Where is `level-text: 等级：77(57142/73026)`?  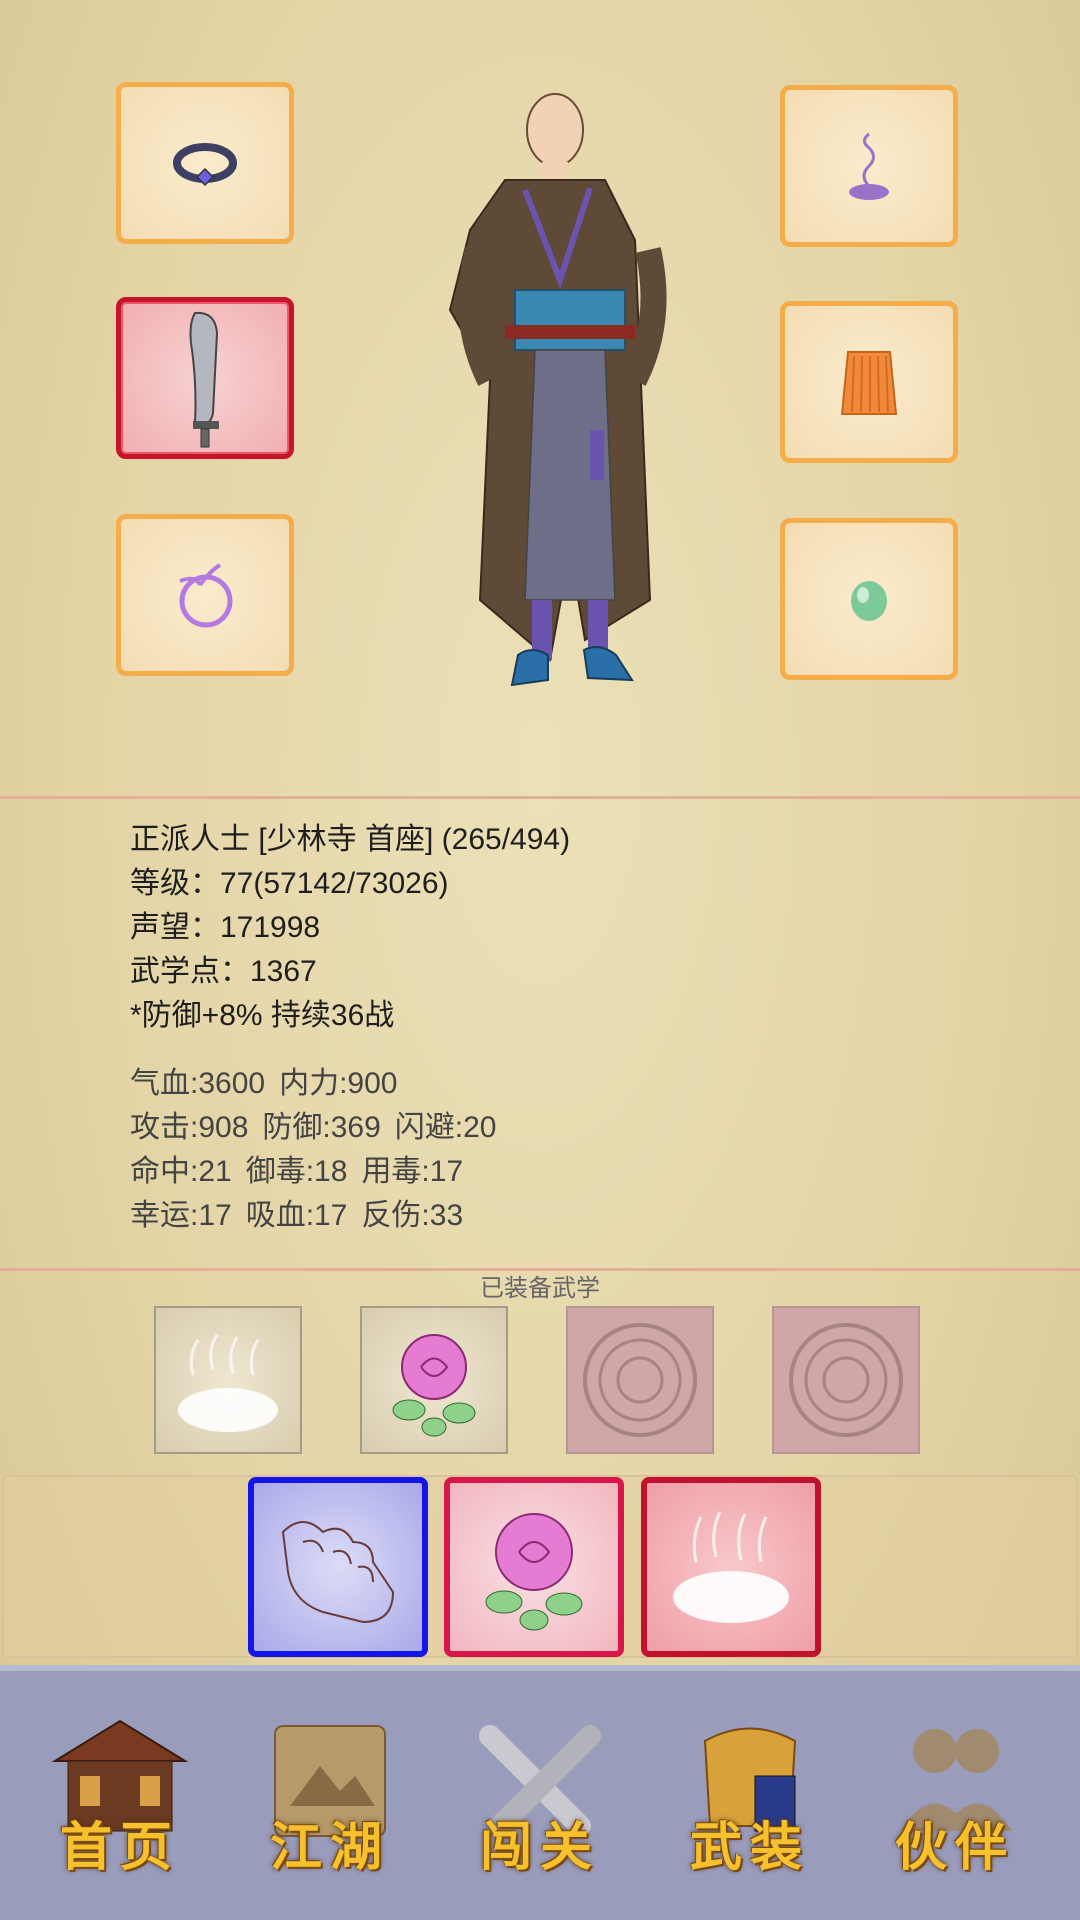
level-text: 等级：77(57142/73026) is located at coordinates (289, 883).